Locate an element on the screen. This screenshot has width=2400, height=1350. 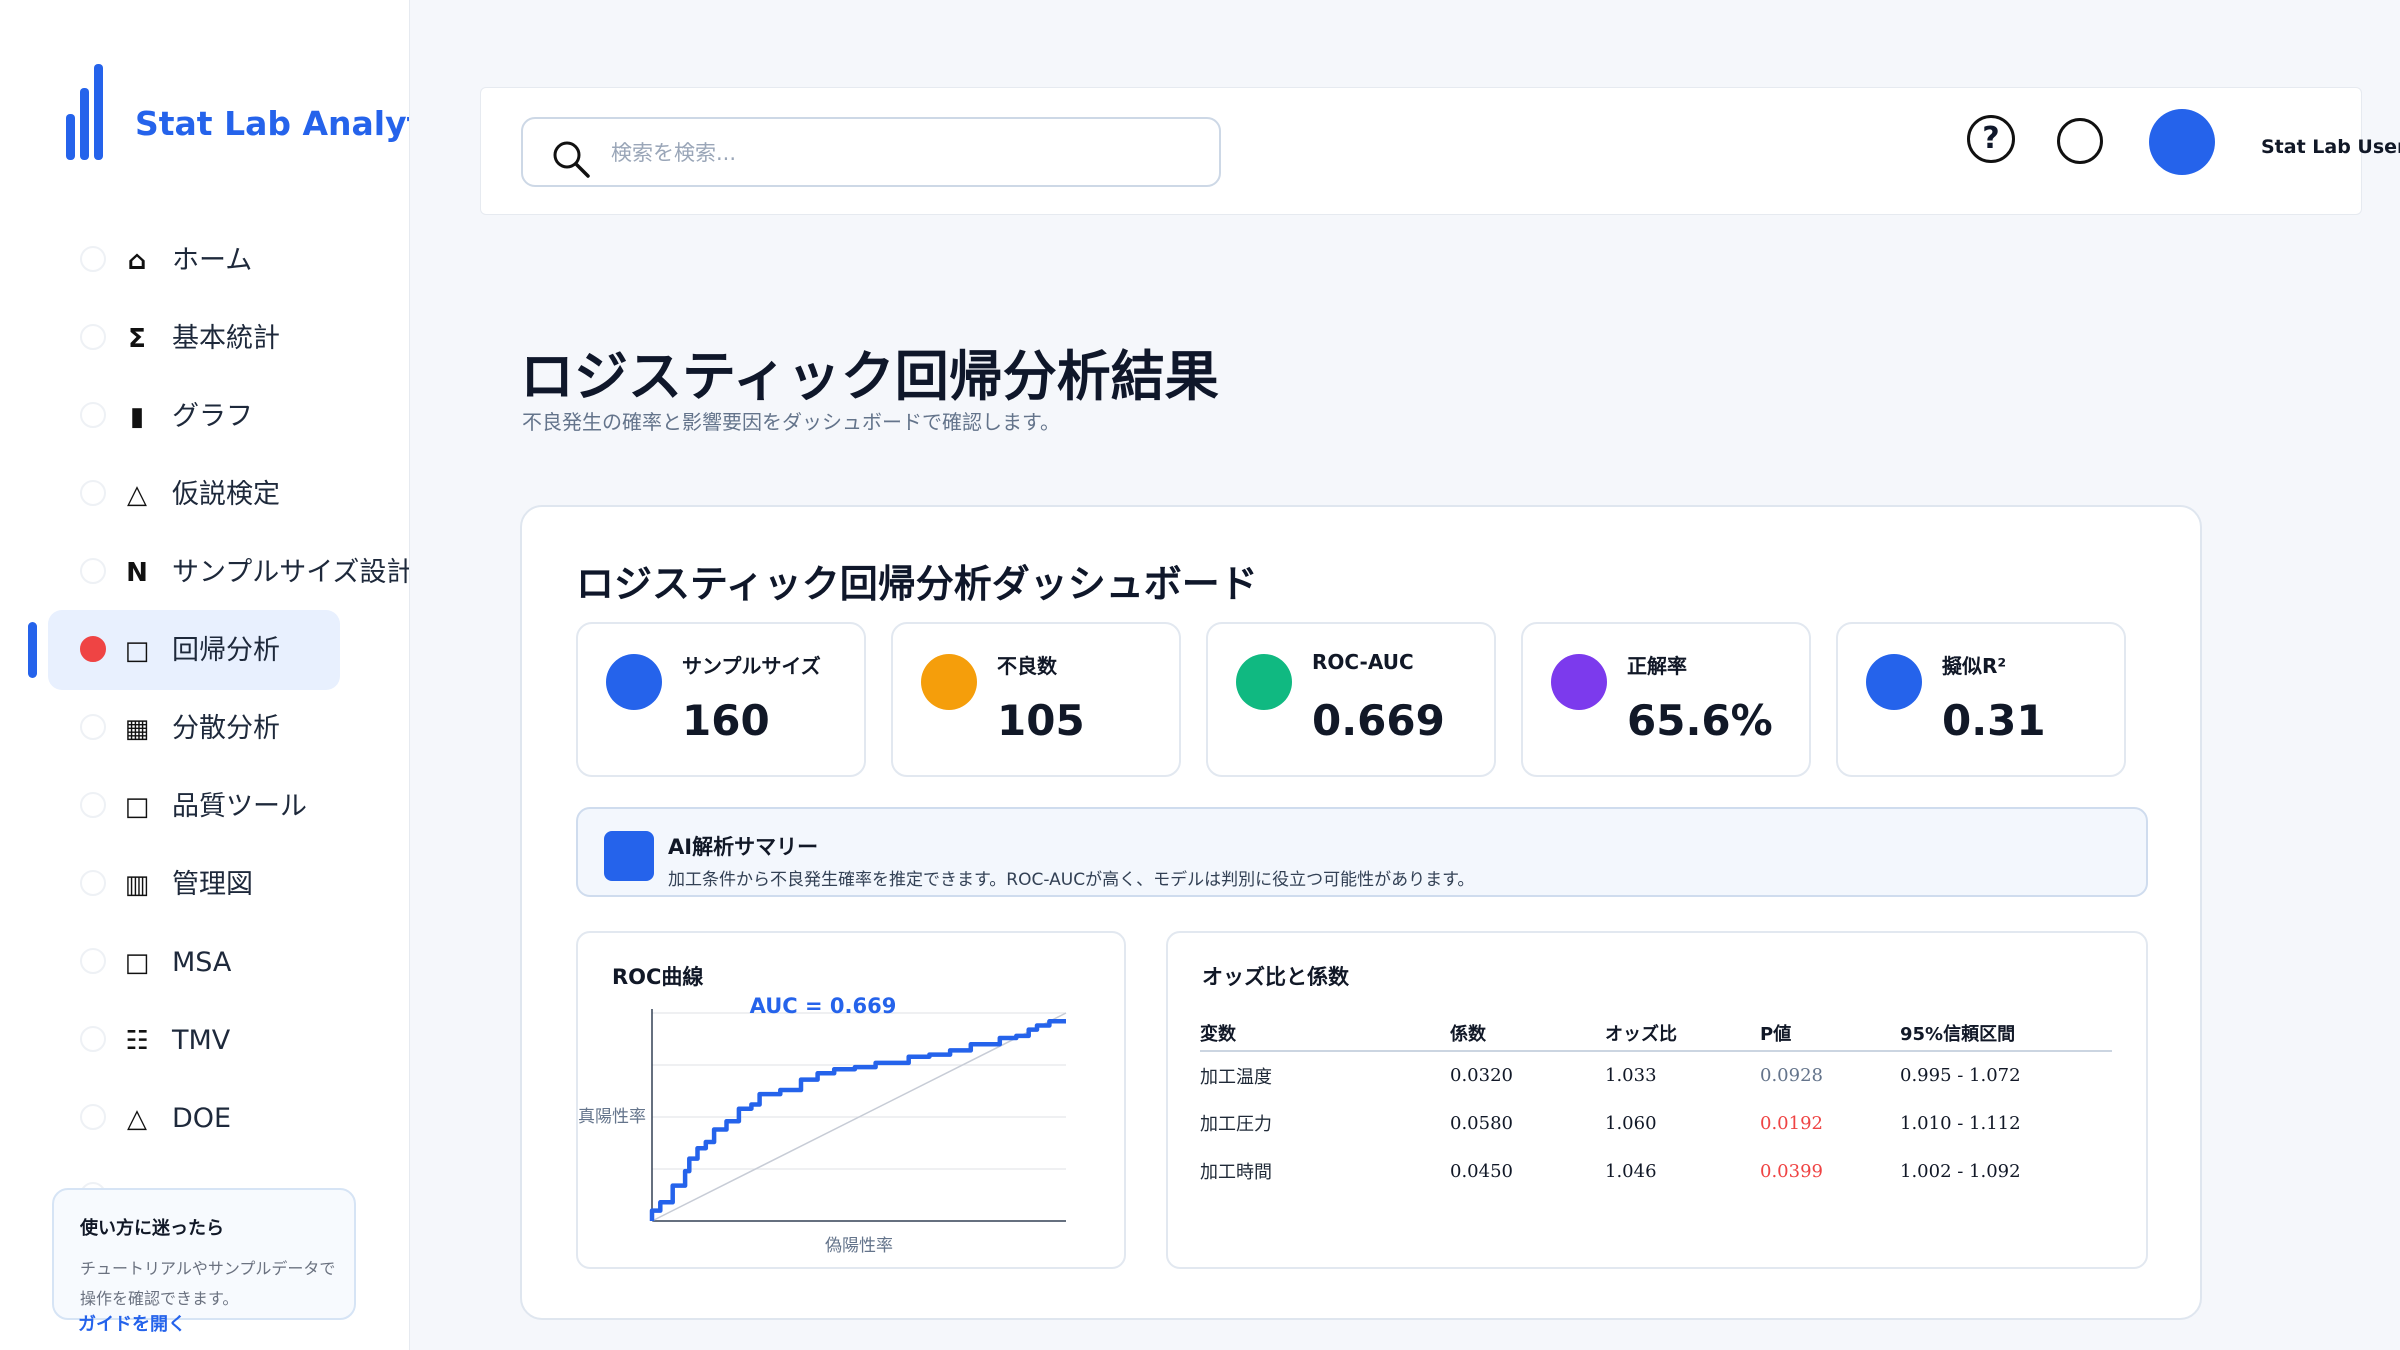
sidebar-item: □ 回帰分析 is located at coordinates (204, 650).